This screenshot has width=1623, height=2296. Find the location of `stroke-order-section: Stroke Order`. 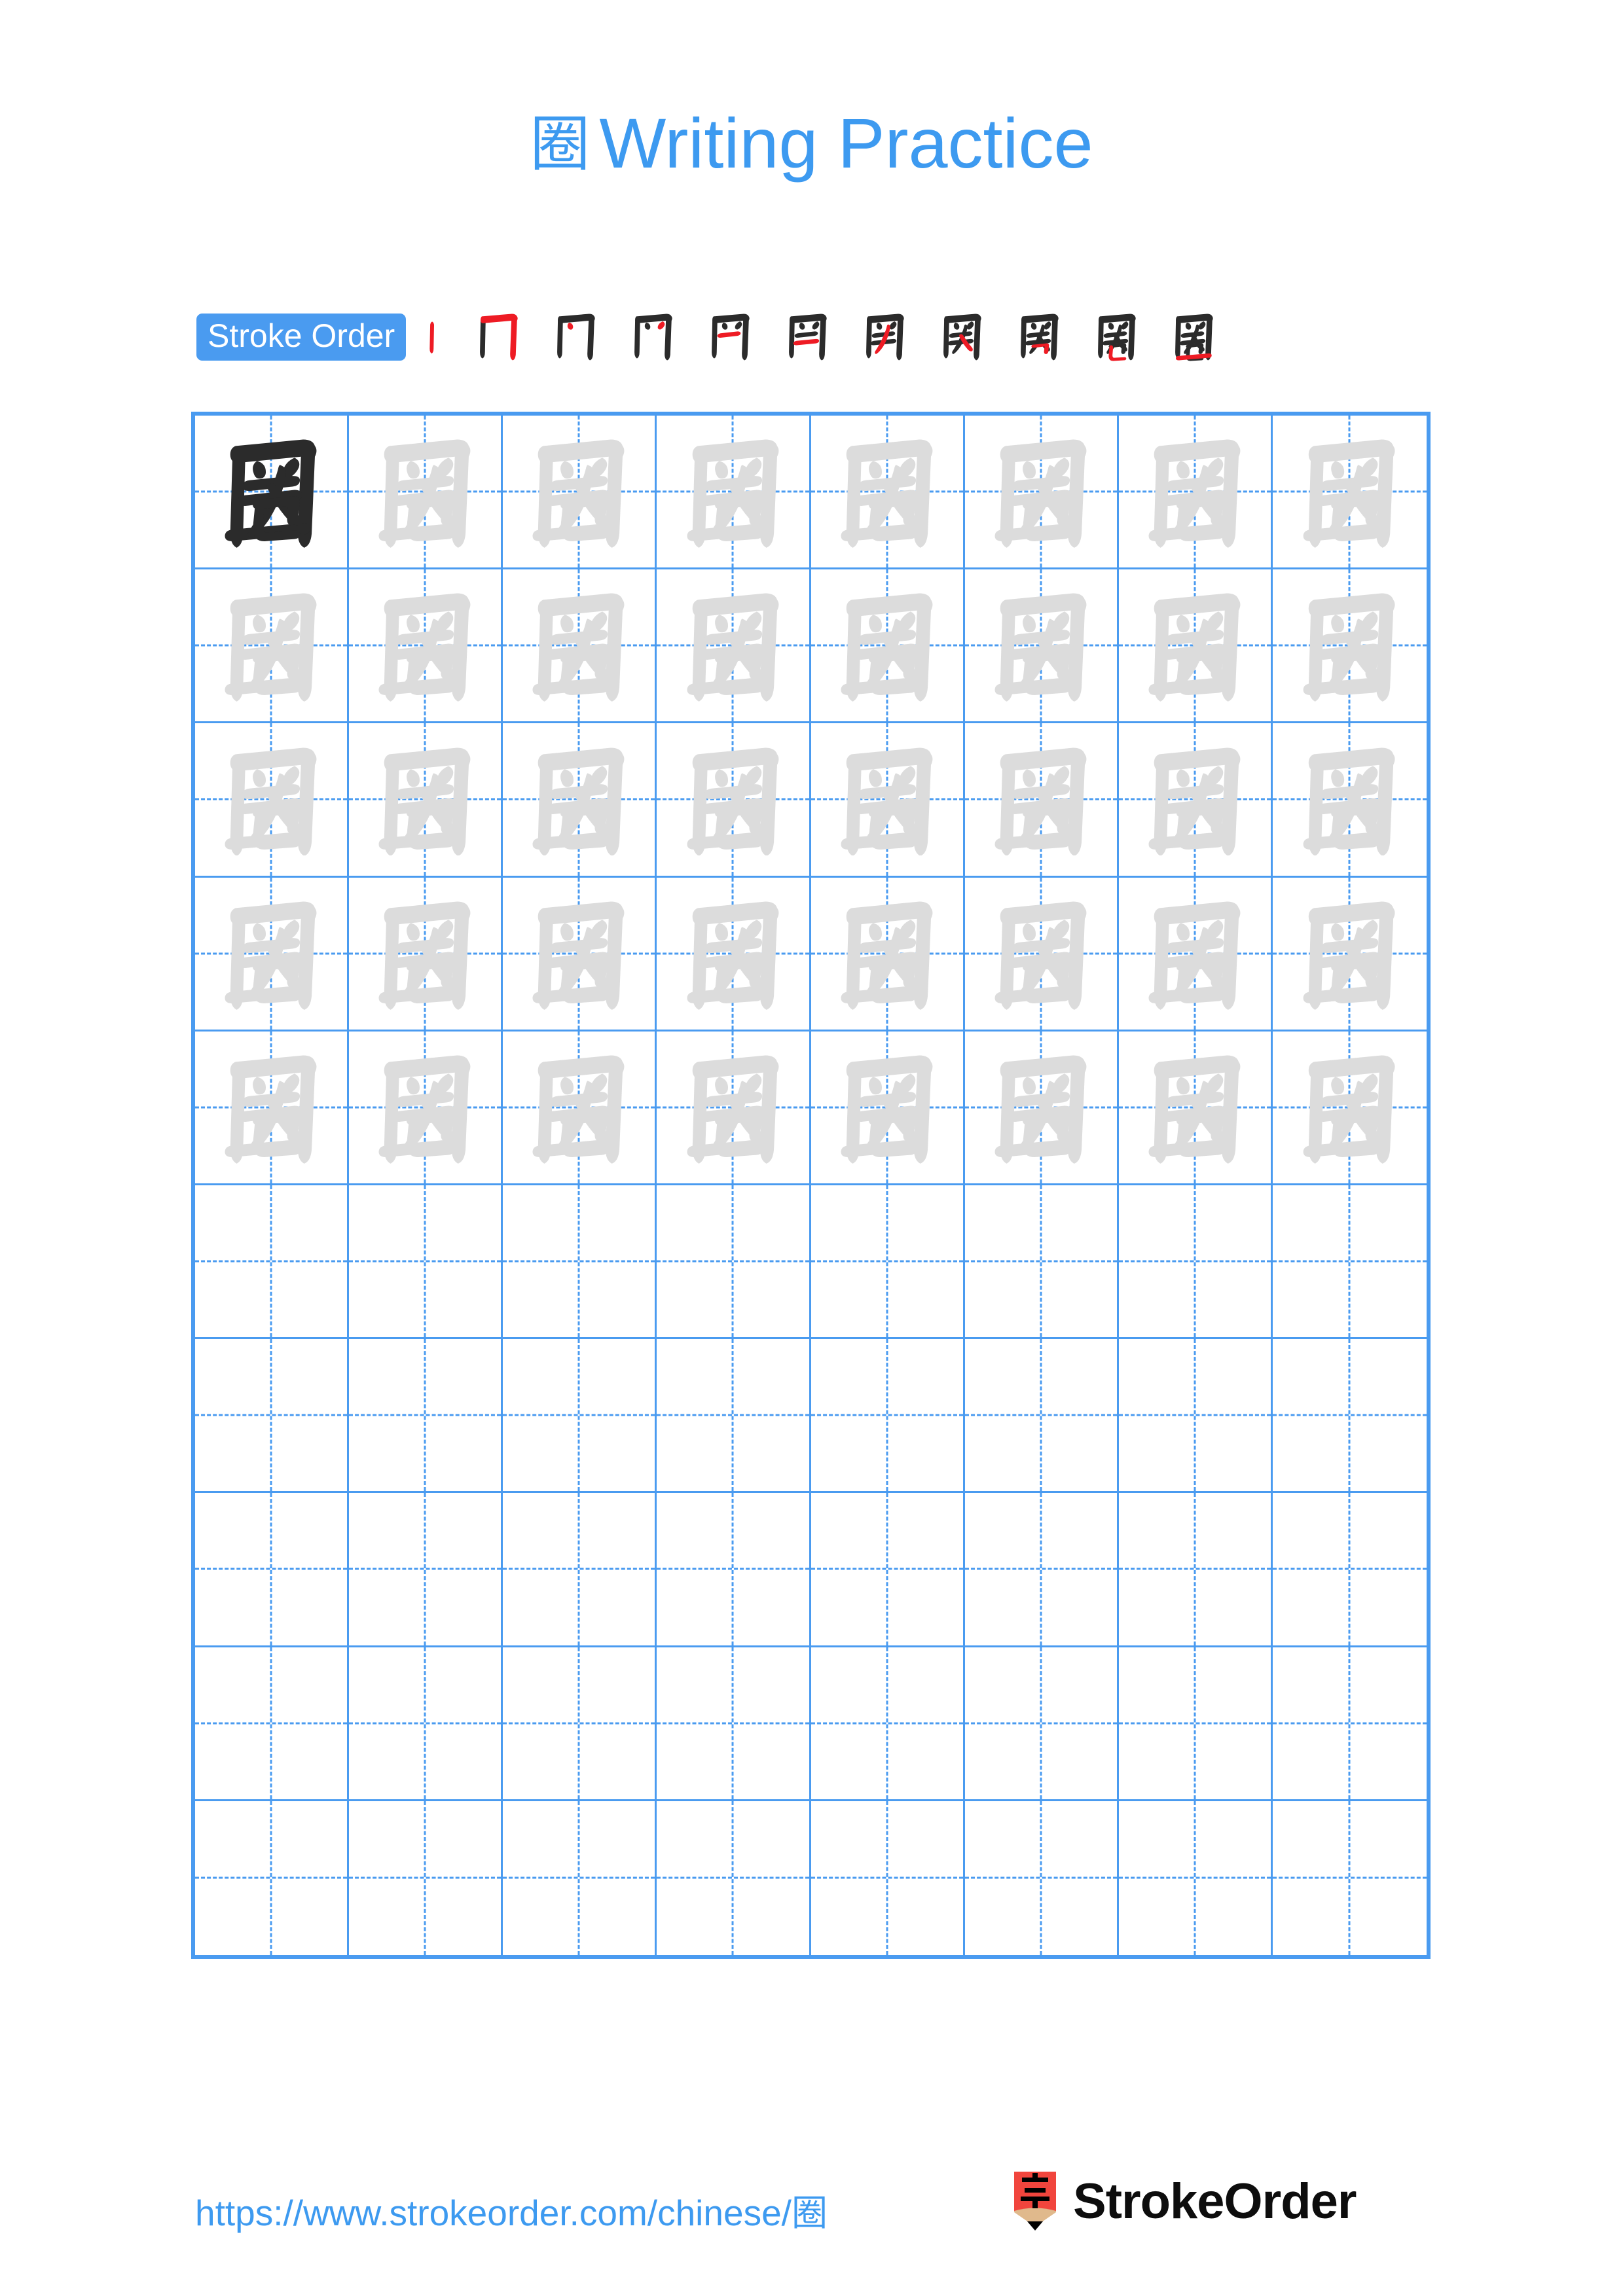

stroke-order-section: Stroke Order is located at coordinates (818, 338).